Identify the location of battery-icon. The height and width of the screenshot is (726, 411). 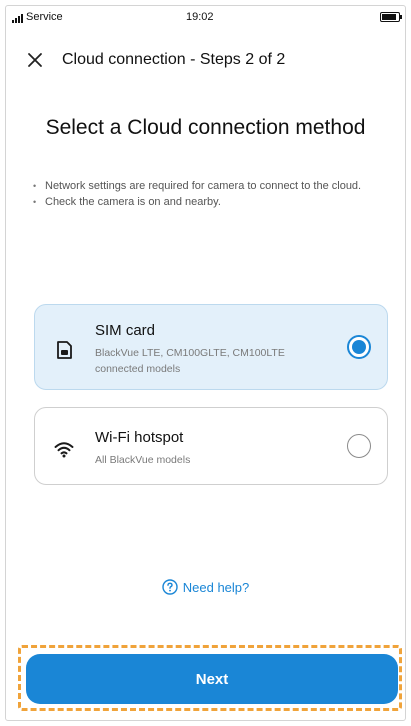
(391, 17).